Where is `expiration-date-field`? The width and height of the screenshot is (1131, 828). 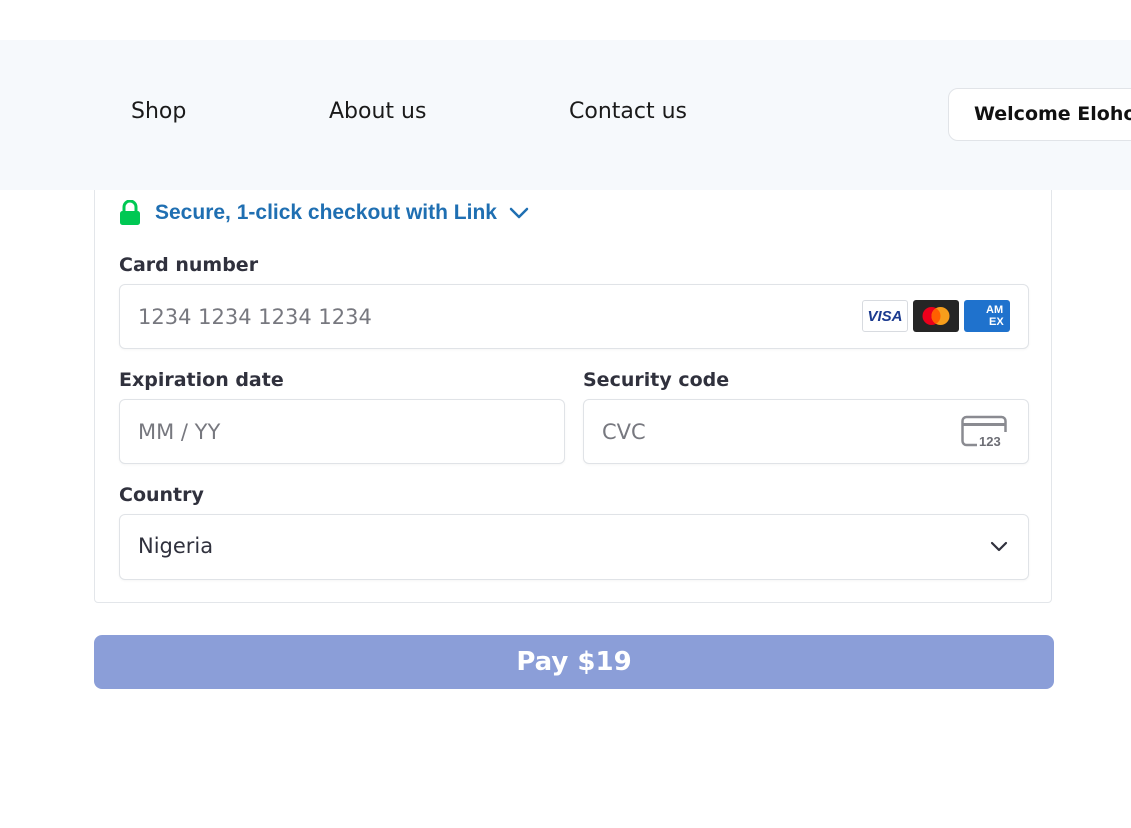 expiration-date-field is located at coordinates (342, 431).